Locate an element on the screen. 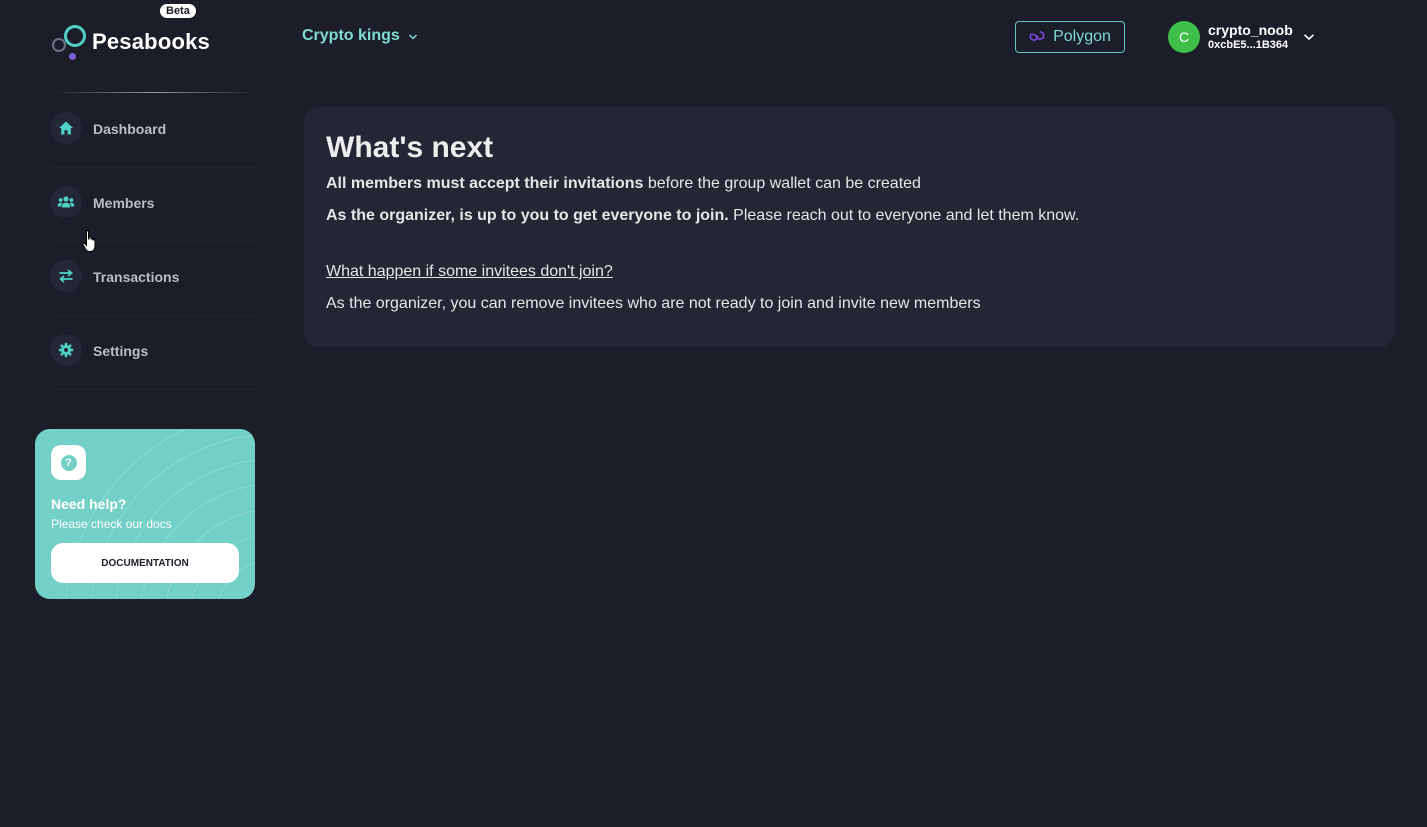  user-name: crypto_noob is located at coordinates (1250, 30).